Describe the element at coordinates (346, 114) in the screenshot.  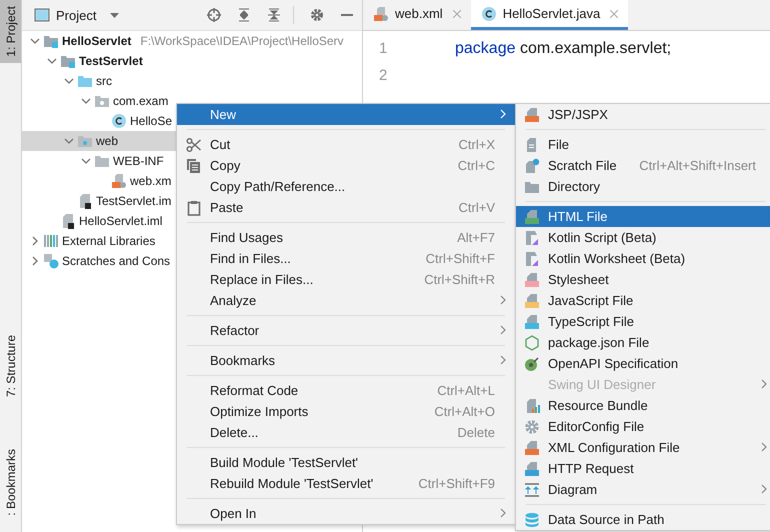
I see `menu-item: New` at that location.